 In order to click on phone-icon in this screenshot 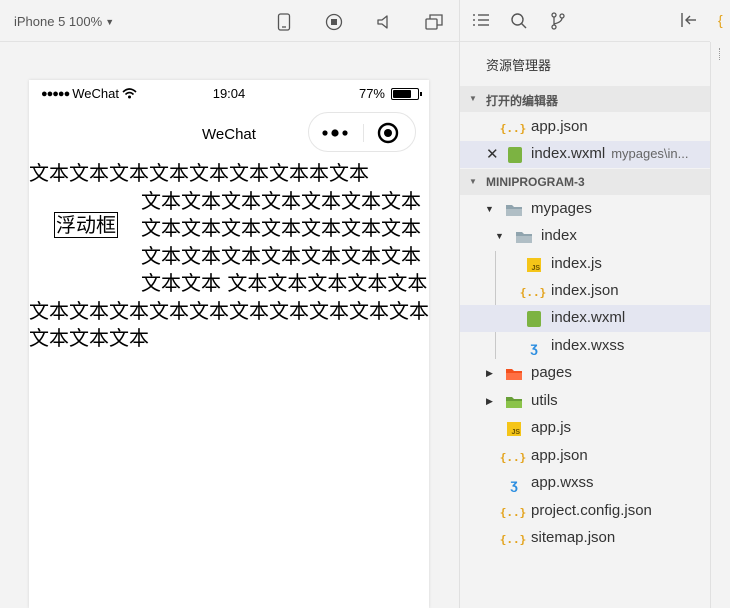, I will do `click(284, 22)`.